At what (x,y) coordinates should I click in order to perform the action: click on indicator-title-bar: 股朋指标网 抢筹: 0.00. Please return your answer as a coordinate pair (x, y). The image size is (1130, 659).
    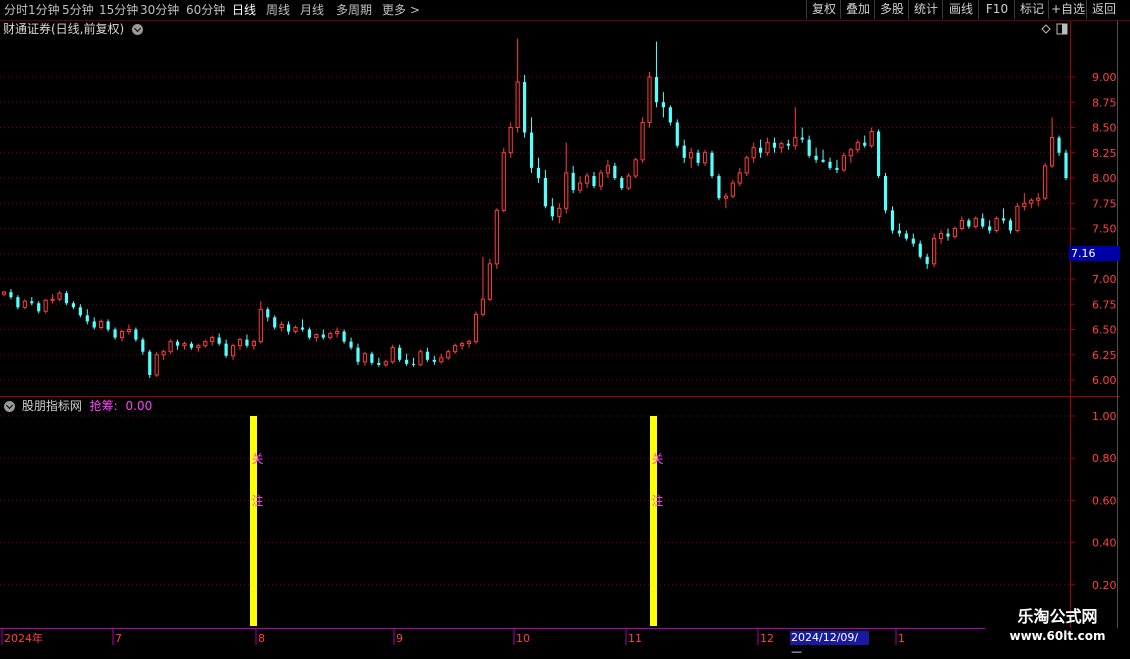
    Looking at the image, I should click on (78, 406).